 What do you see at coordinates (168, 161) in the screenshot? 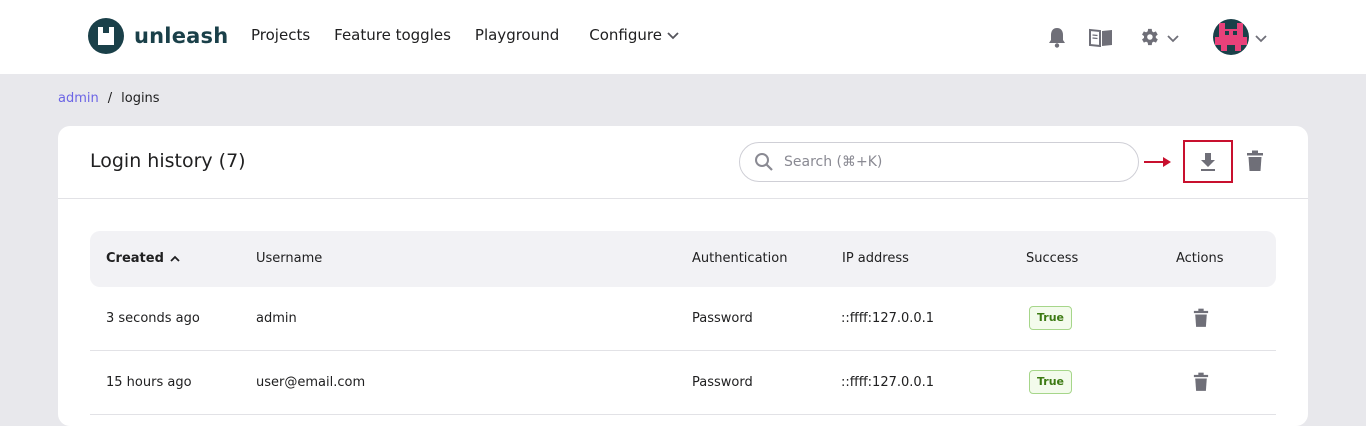
I see `page-title: Login history (7)` at bounding box center [168, 161].